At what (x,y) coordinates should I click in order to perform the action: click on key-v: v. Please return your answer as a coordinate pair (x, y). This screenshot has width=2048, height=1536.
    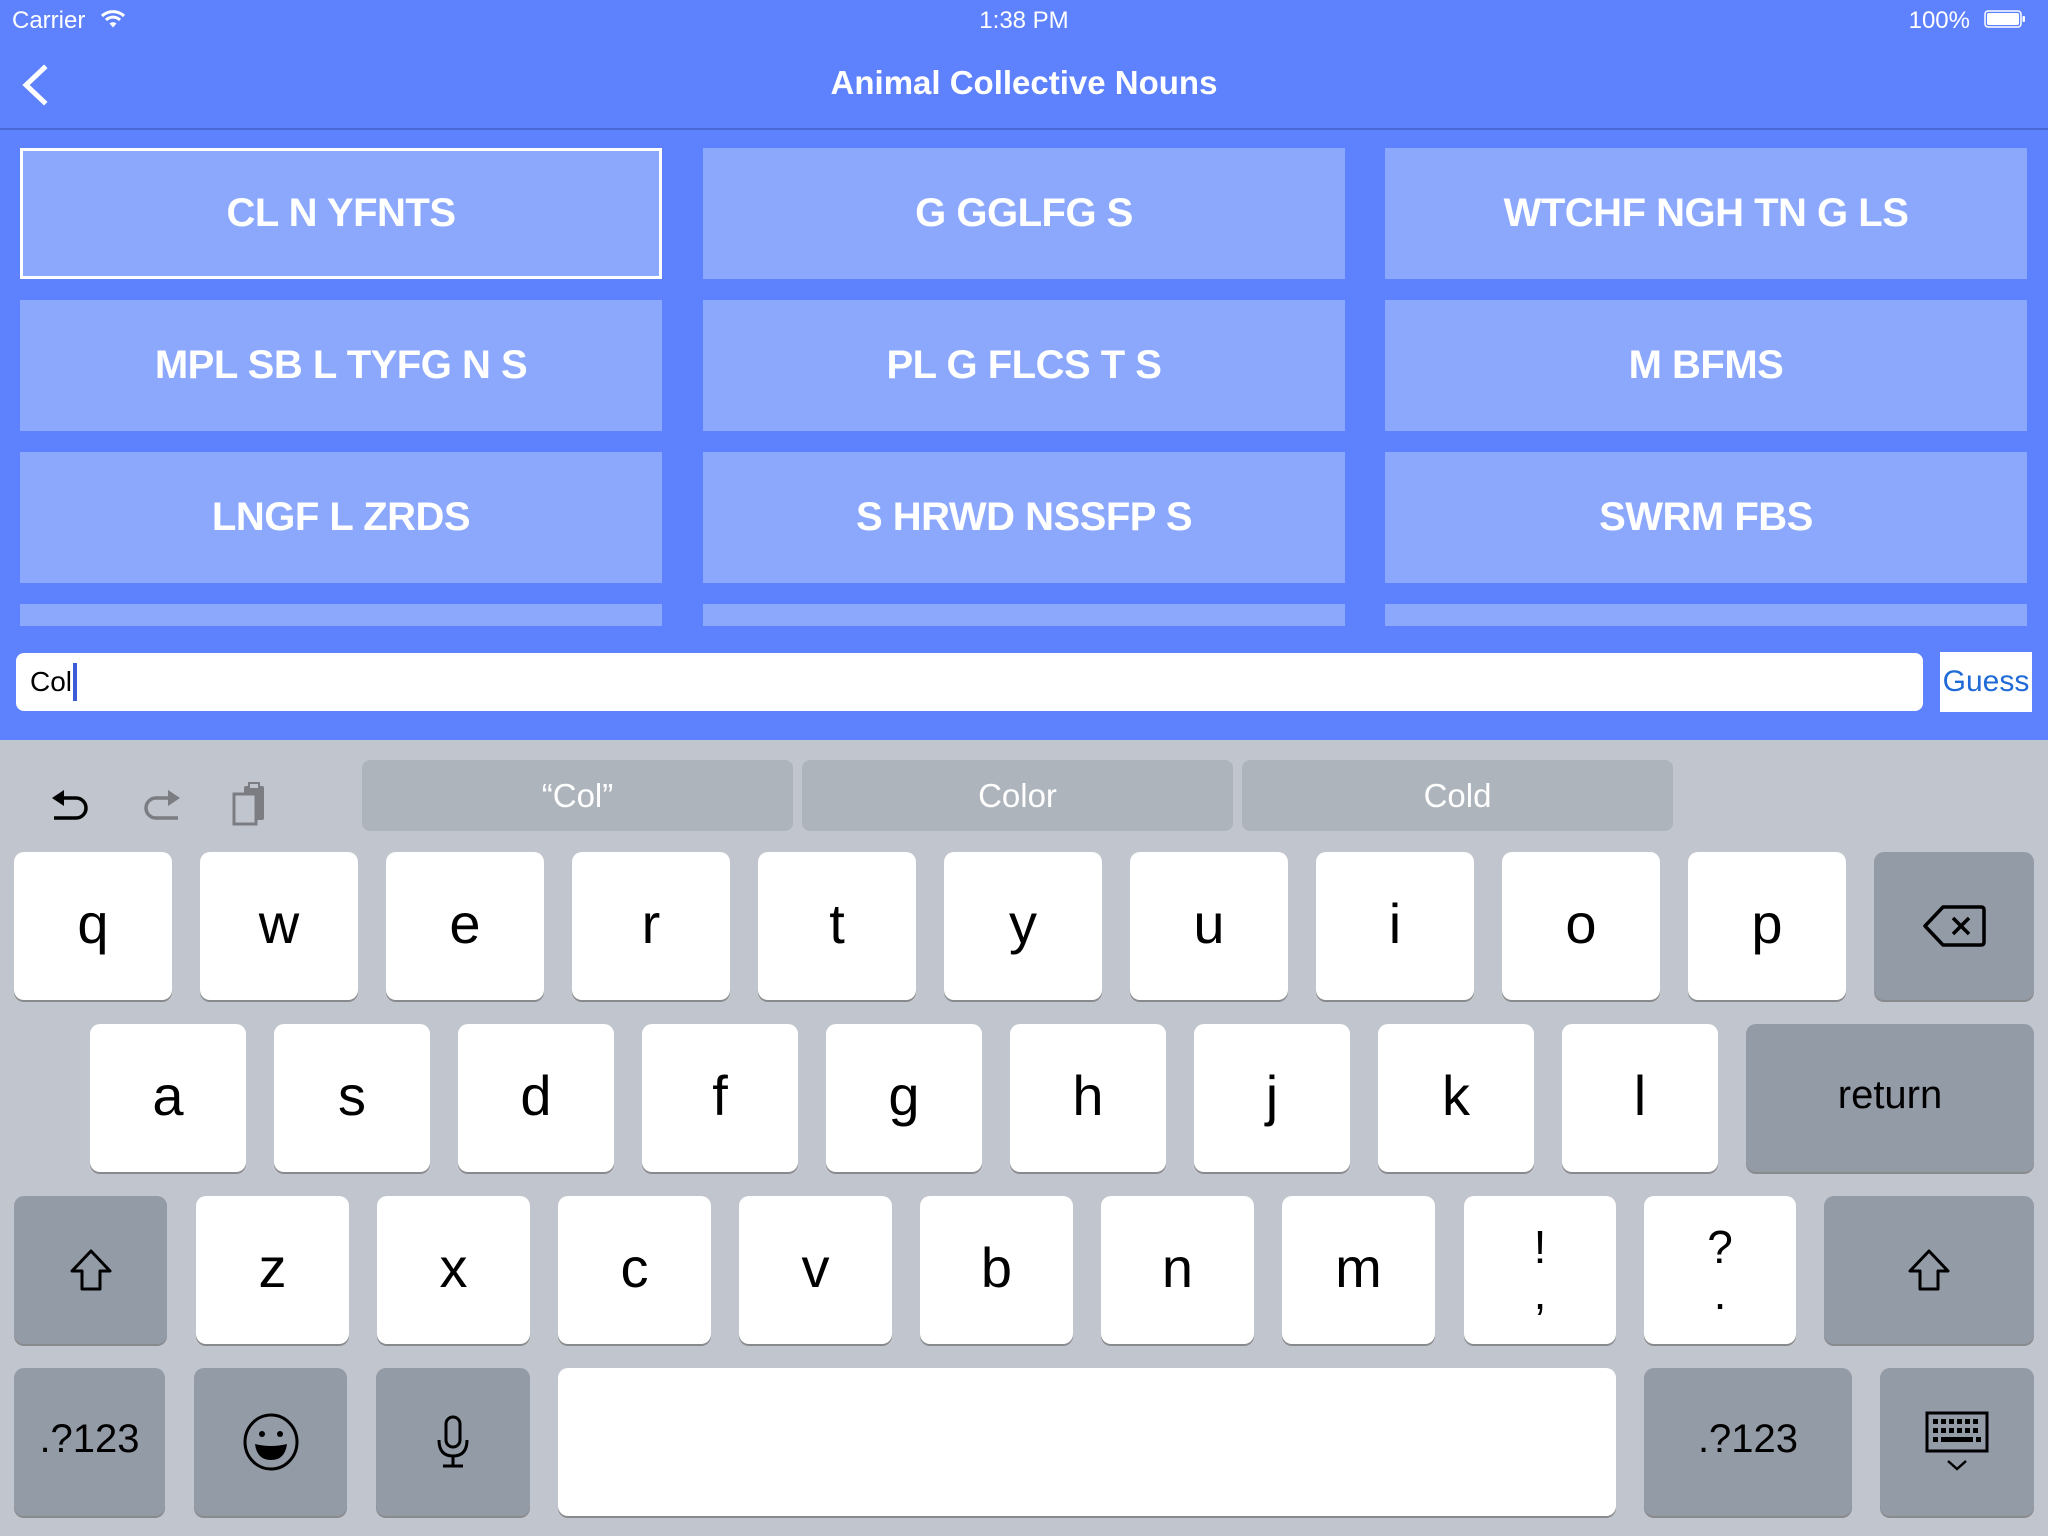
    Looking at the image, I should click on (815, 1270).